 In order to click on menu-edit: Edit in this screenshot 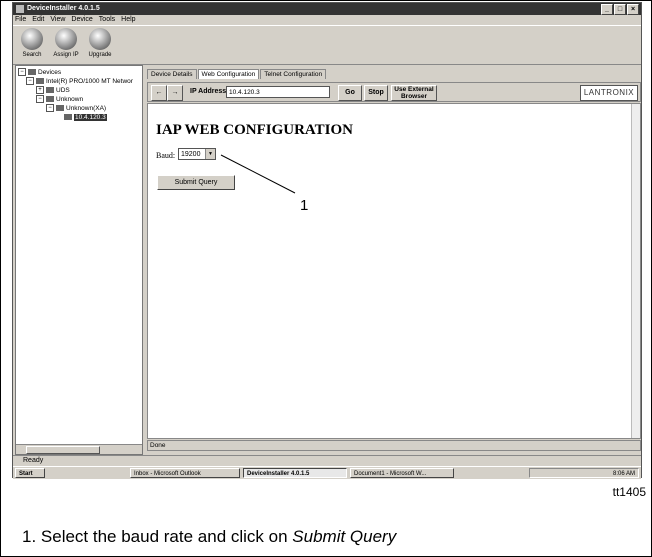, I will do `click(38, 20)`.